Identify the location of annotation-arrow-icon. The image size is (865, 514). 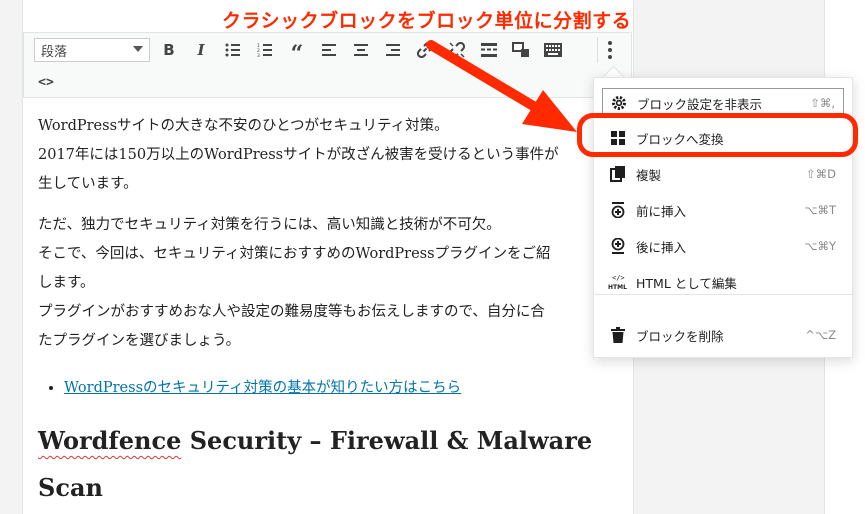
(501, 86).